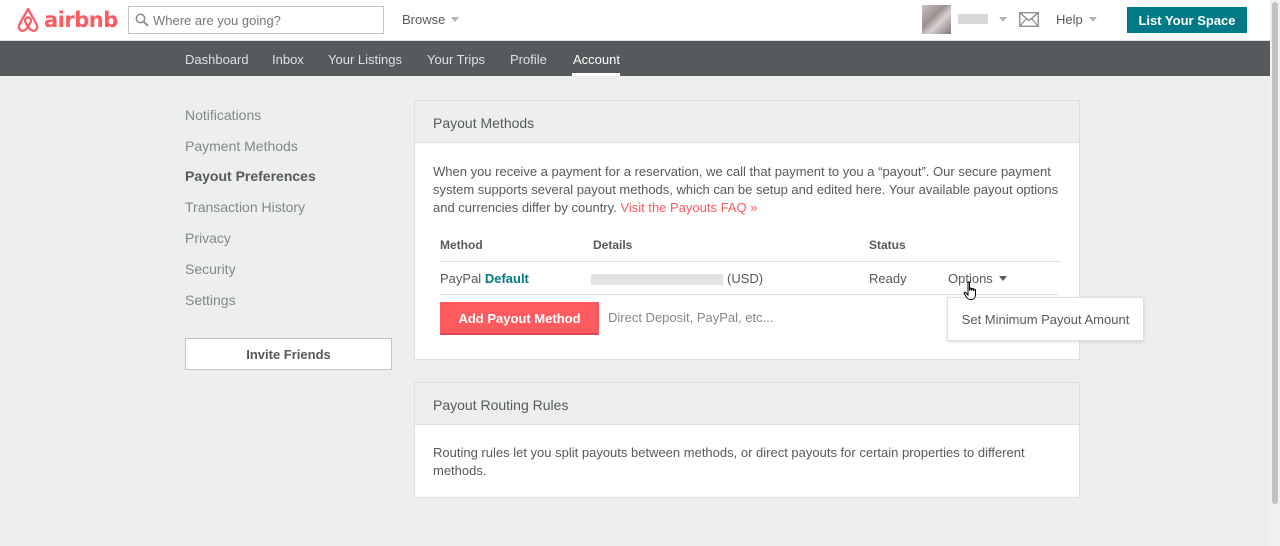 This screenshot has width=1280, height=546. What do you see at coordinates (461, 245) in the screenshot?
I see `column-header-method: Method` at bounding box center [461, 245].